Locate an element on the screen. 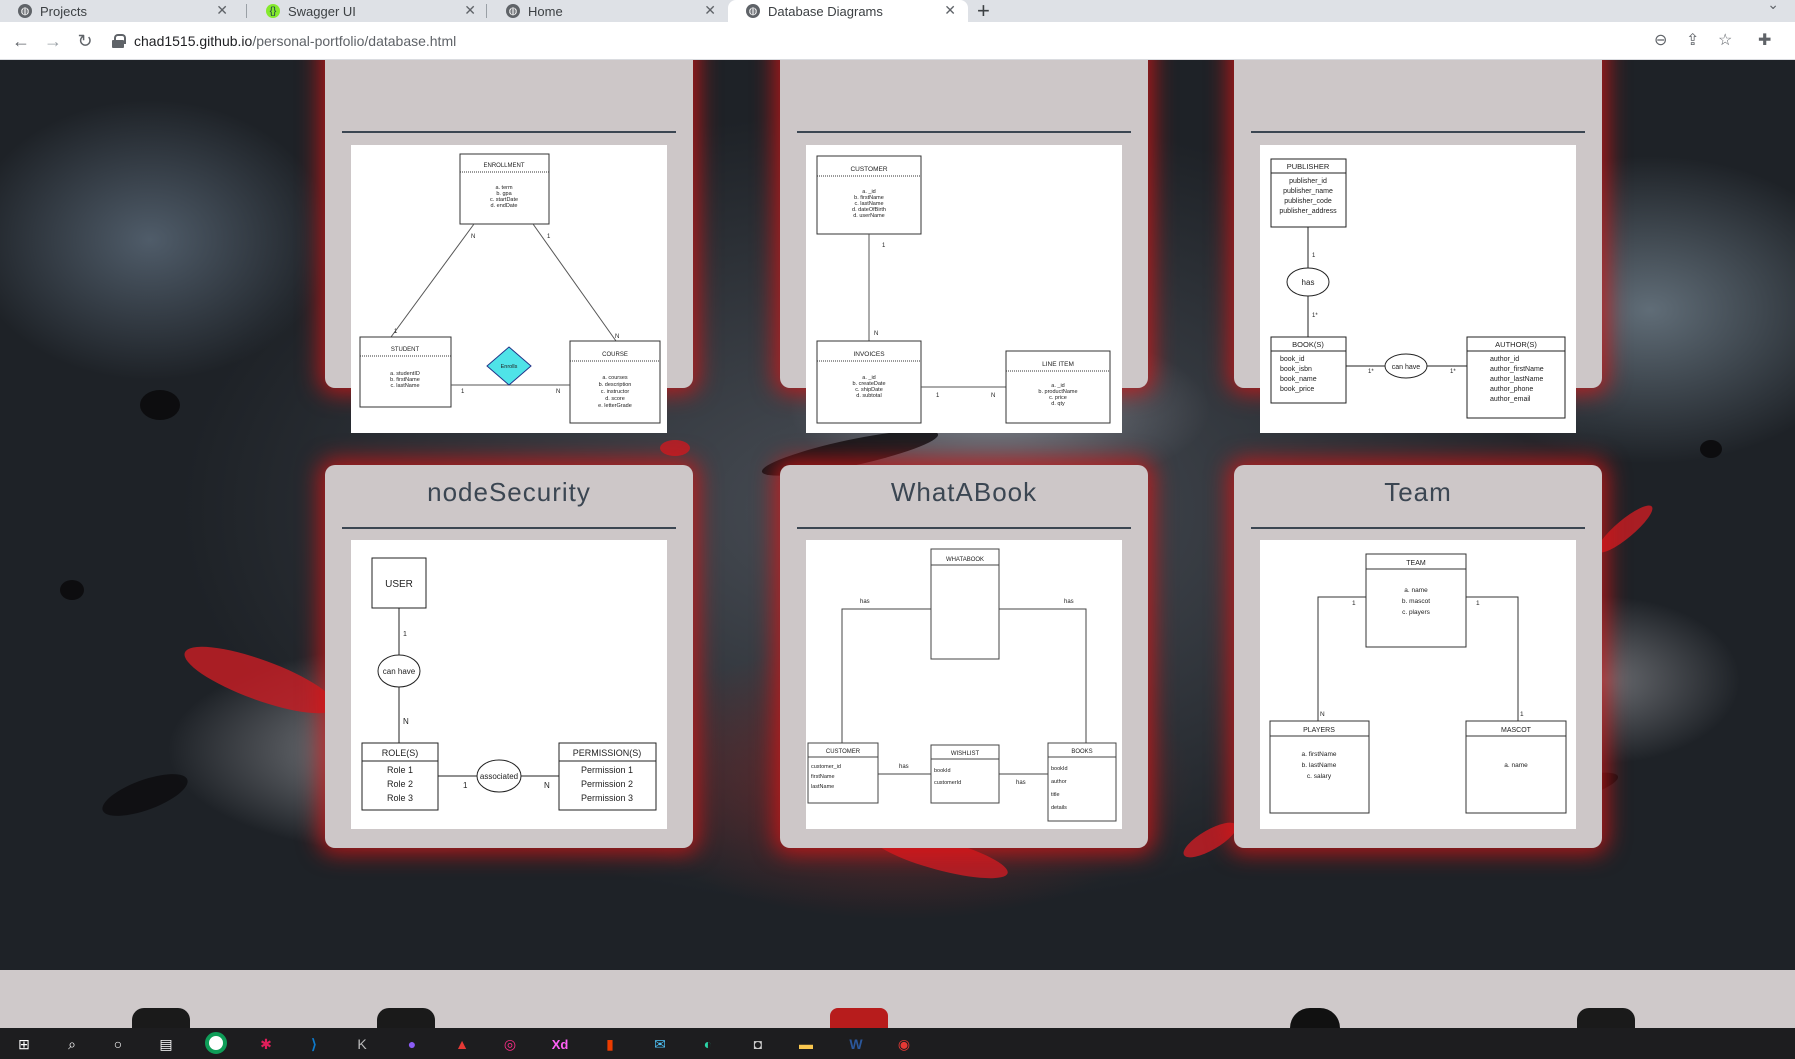 The image size is (1795, 1059). entity-title: INVOICES is located at coordinates (869, 354).